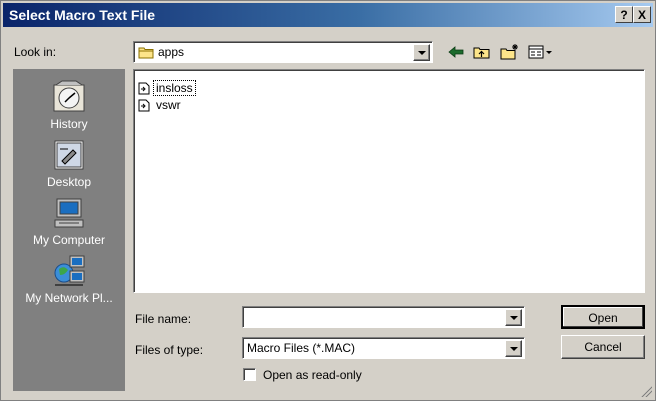 Image resolution: width=658 pixels, height=403 pixels. I want to click on file-type-dropdown-button, so click(513, 348).